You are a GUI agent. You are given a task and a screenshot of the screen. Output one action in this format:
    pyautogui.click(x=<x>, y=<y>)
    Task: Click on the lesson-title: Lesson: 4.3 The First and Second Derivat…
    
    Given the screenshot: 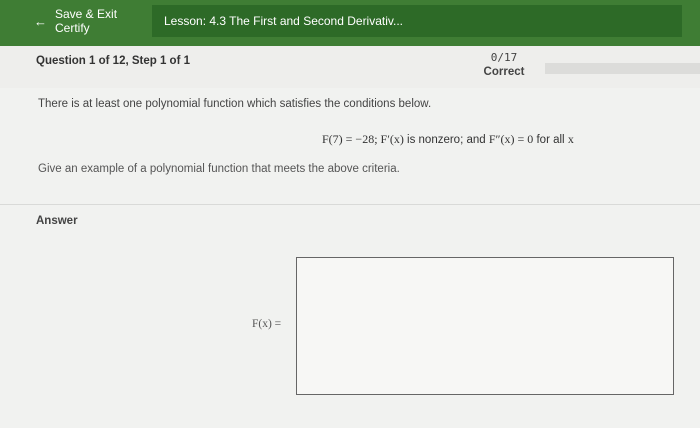 What is the action you would take?
    pyautogui.click(x=417, y=21)
    